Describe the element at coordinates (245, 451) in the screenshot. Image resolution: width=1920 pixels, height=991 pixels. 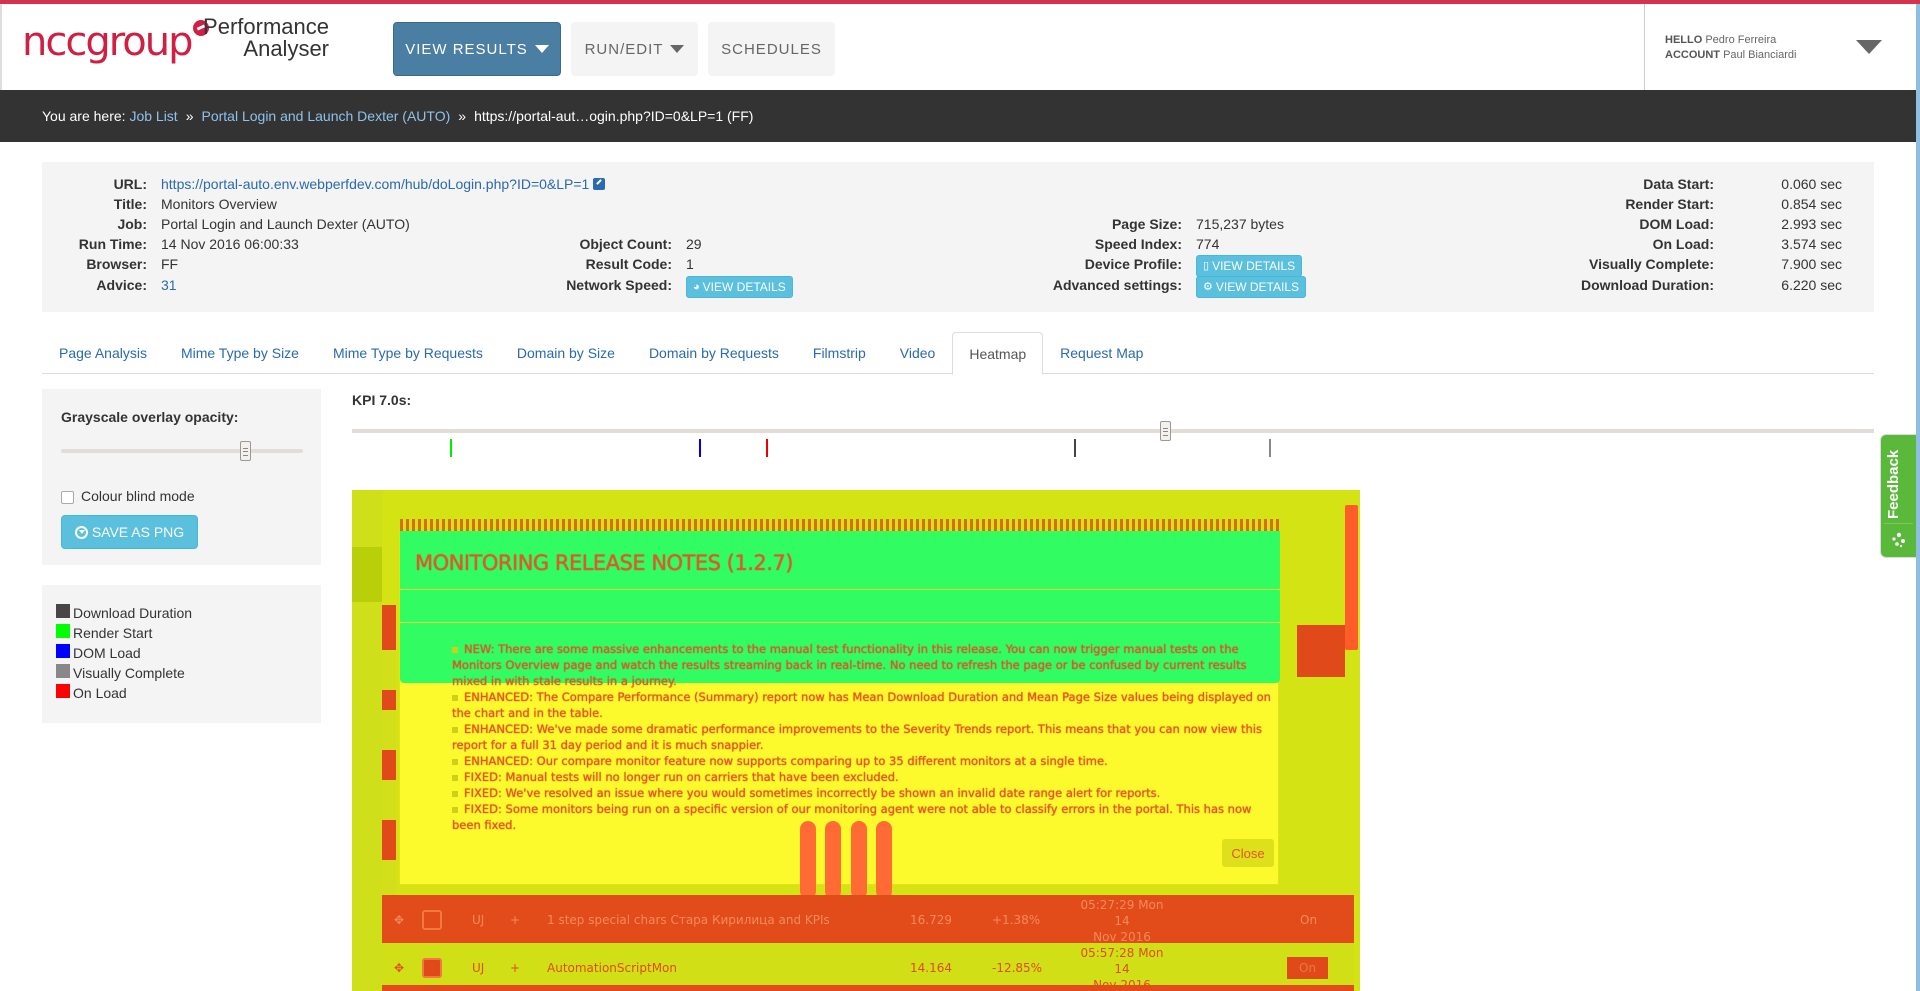
I see `opacity-slider-handle` at that location.